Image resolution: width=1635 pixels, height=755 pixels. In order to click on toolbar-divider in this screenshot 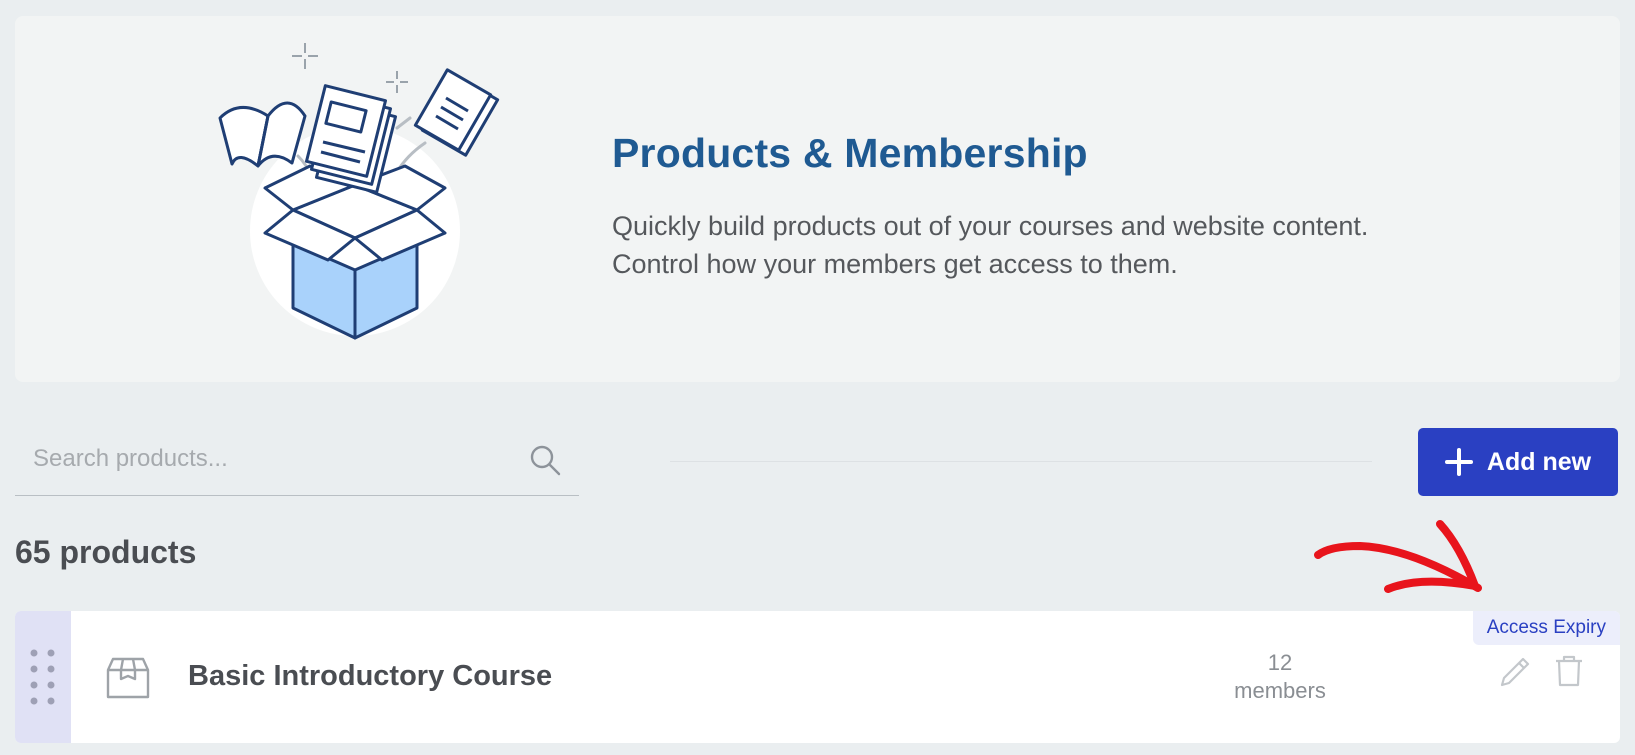, I will do `click(1021, 461)`.